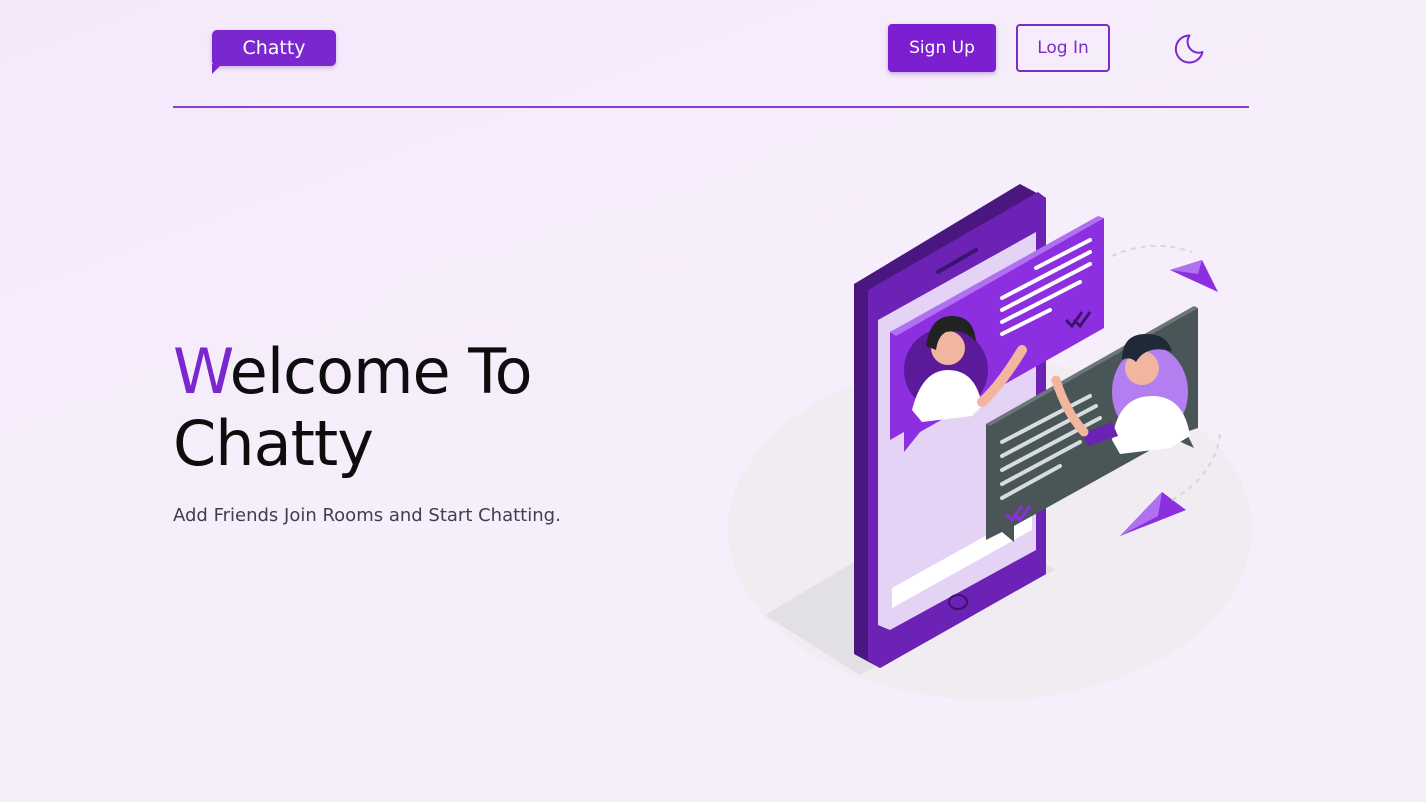  What do you see at coordinates (274, 48) in the screenshot?
I see `logo-text: Chatty` at bounding box center [274, 48].